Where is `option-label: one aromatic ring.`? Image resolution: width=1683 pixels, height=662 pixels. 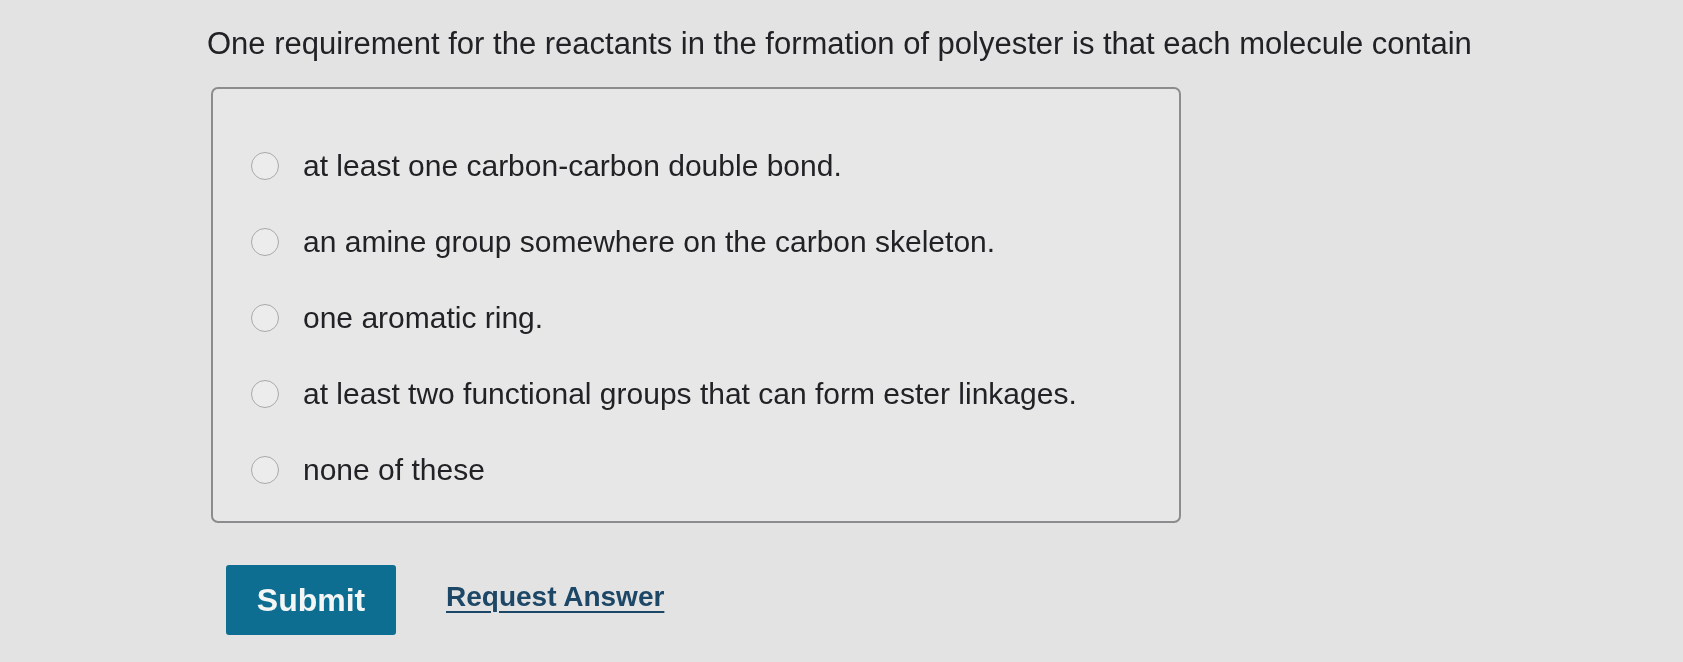
option-label: one aromatic ring. is located at coordinates (423, 318).